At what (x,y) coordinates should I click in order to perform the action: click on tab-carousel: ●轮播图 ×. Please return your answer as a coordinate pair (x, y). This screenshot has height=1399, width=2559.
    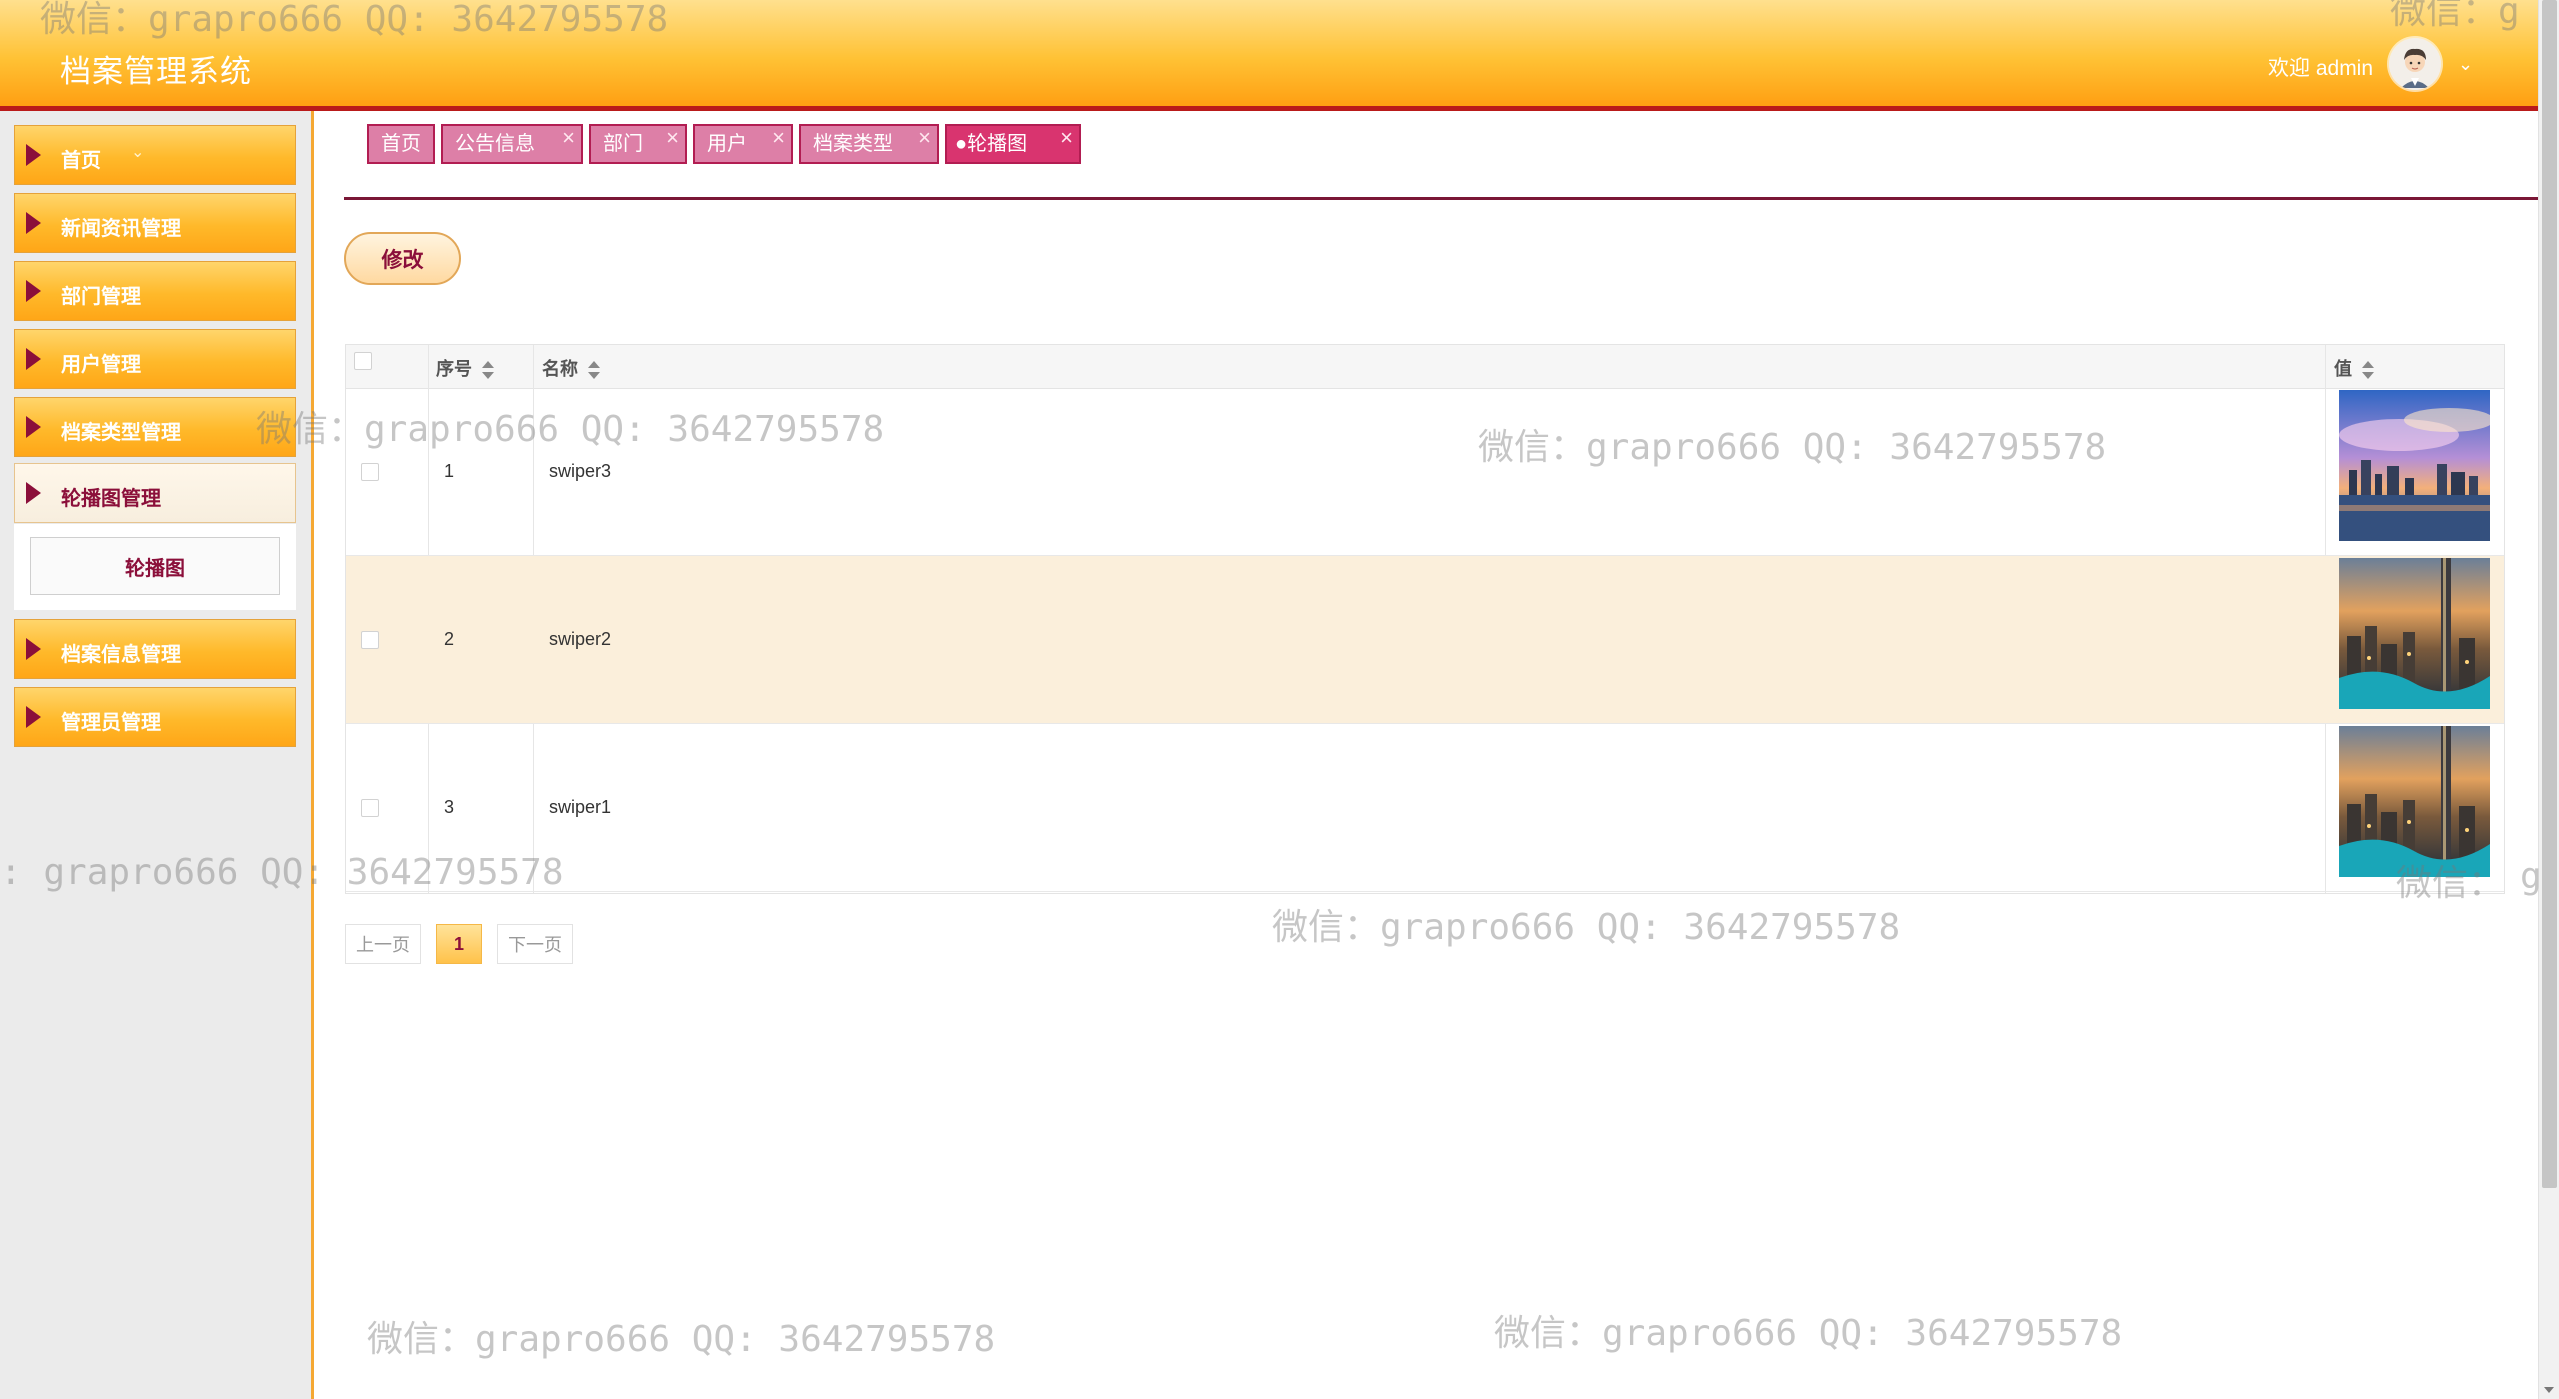
    Looking at the image, I should click on (1013, 144).